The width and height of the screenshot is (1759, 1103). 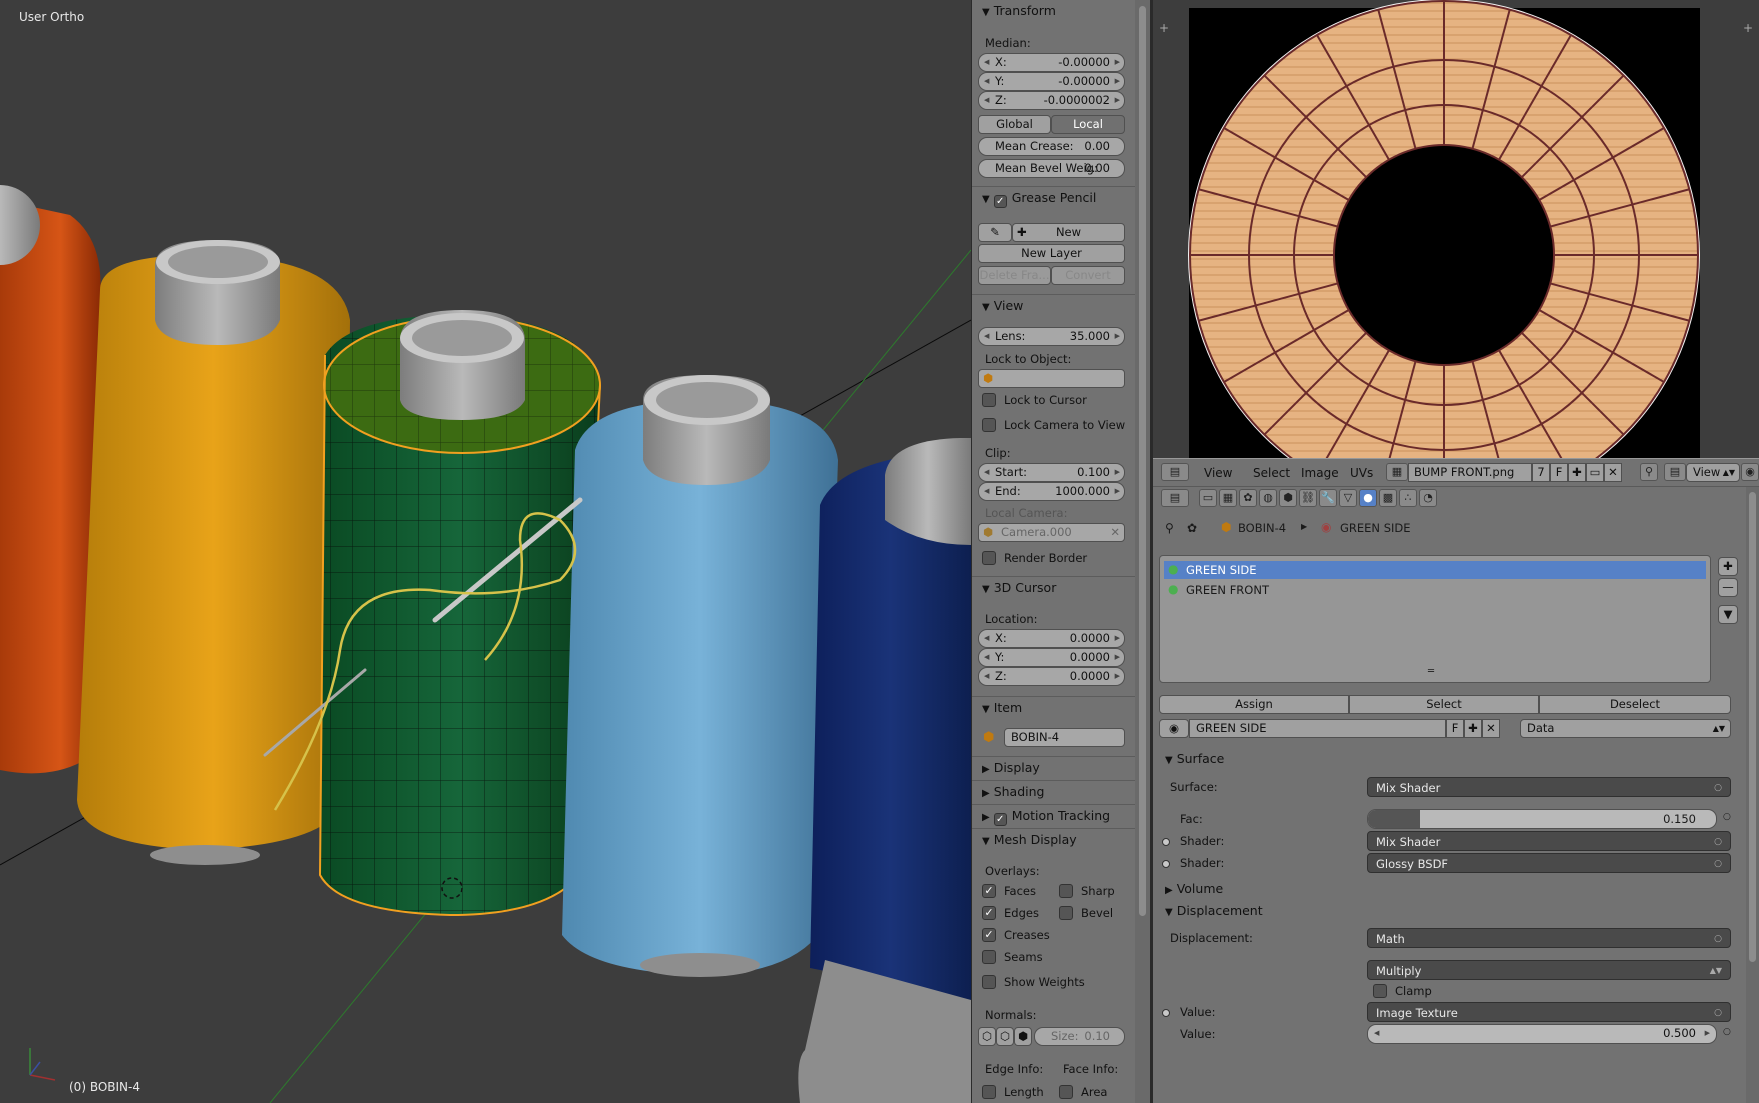 I want to click on loop-normal-icon: ⬡, so click(x=1005, y=1036).